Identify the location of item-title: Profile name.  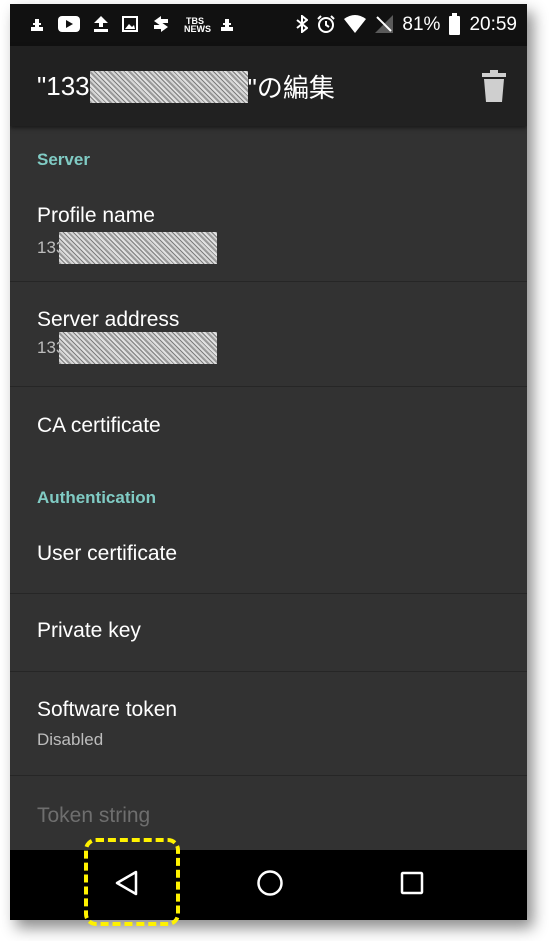
(96, 215).